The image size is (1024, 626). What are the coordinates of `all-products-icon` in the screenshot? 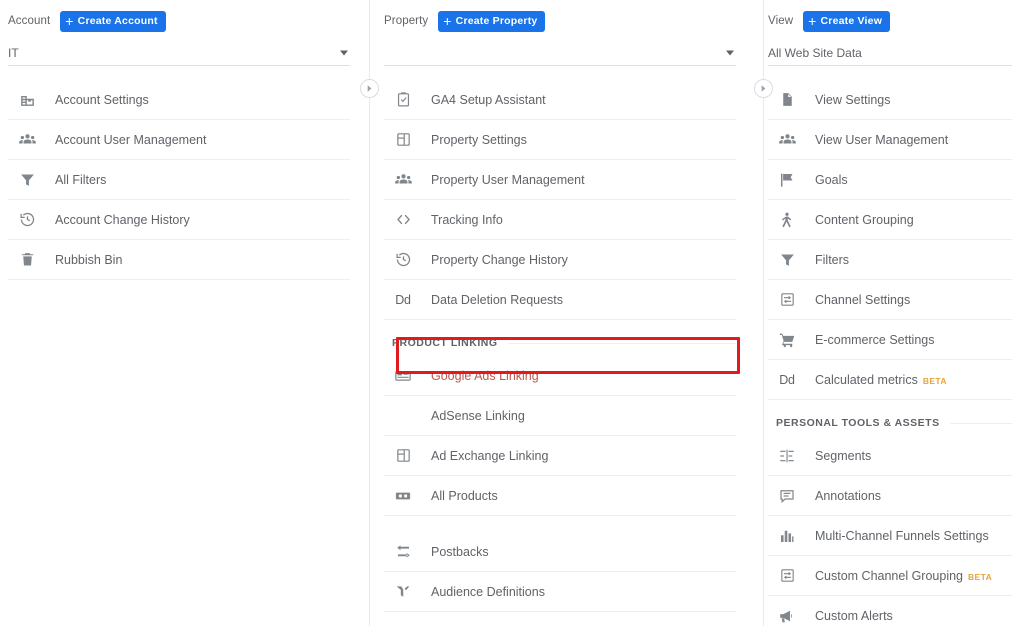 It's located at (403, 496).